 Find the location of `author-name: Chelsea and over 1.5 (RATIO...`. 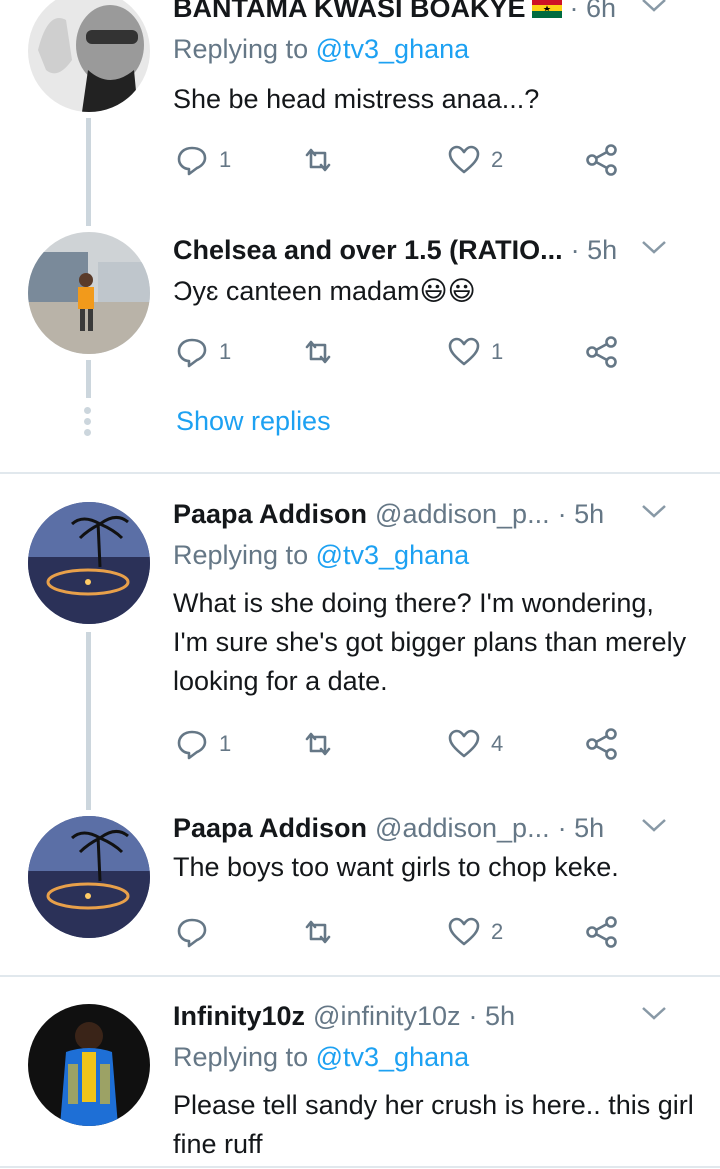

author-name: Chelsea and over 1.5 (RATIO... is located at coordinates (368, 250).